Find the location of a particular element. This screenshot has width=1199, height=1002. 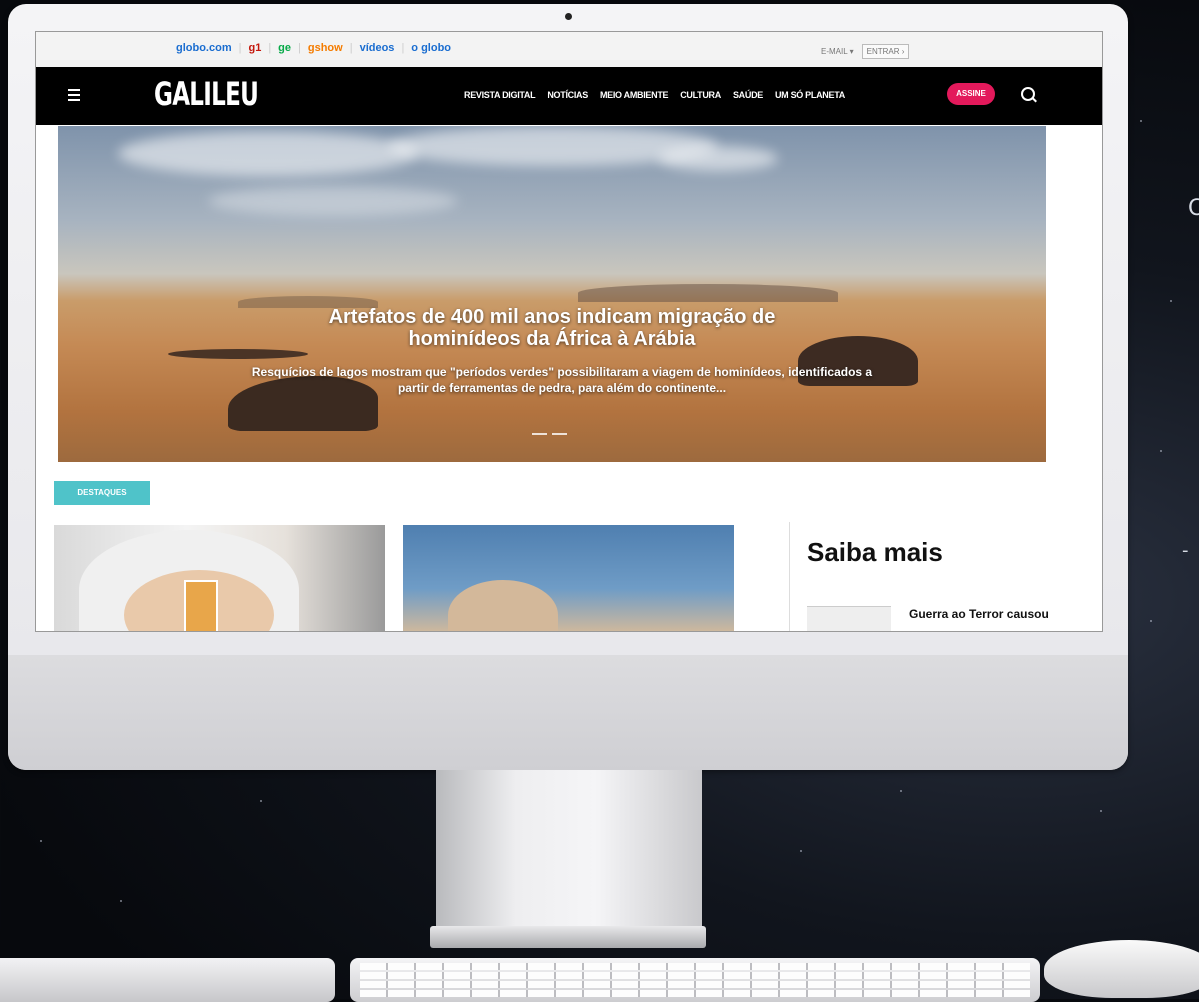

news-headline: Guerra ao Terror causou is located at coordinates (979, 614).